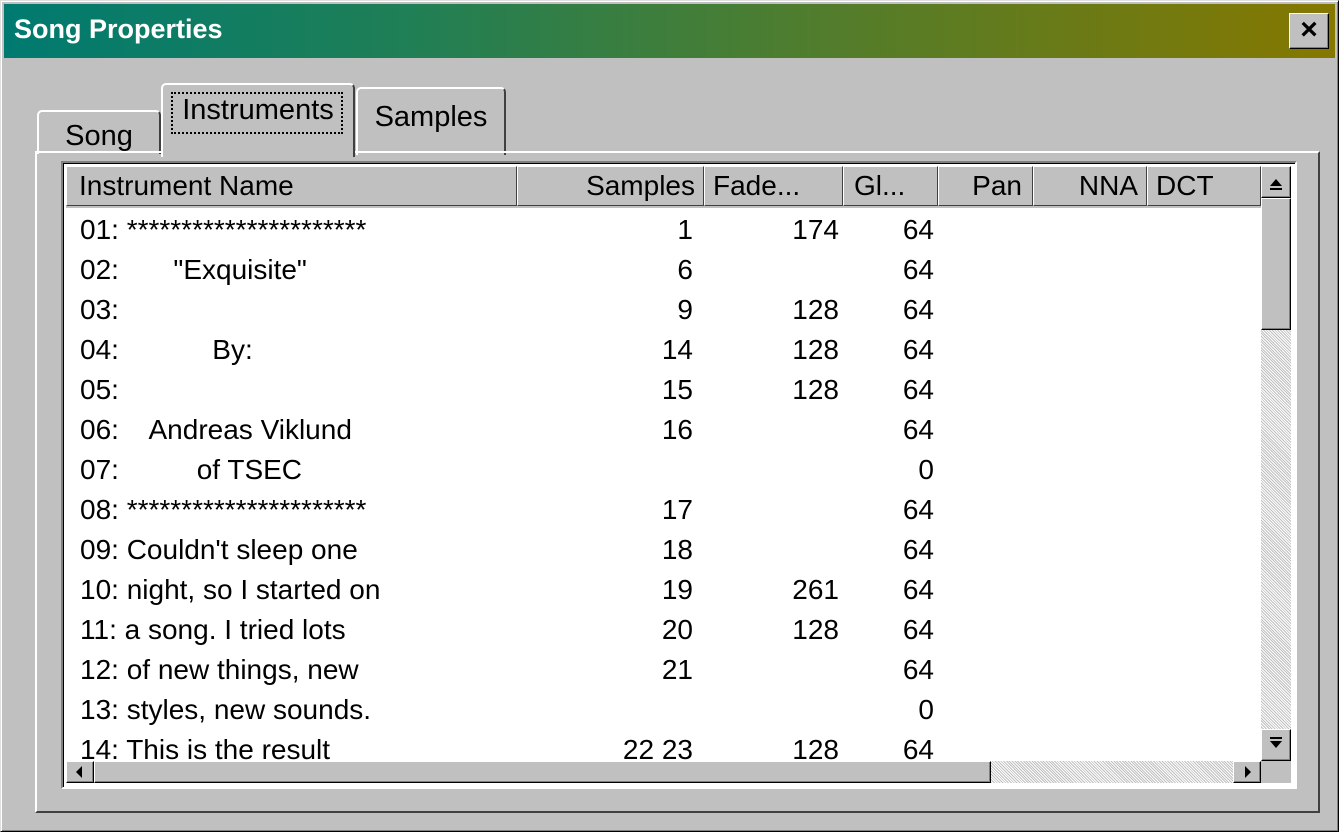 The image size is (1339, 832). I want to click on table-row: 11: a song. I tried lots 20 128 64, so click(663, 630).